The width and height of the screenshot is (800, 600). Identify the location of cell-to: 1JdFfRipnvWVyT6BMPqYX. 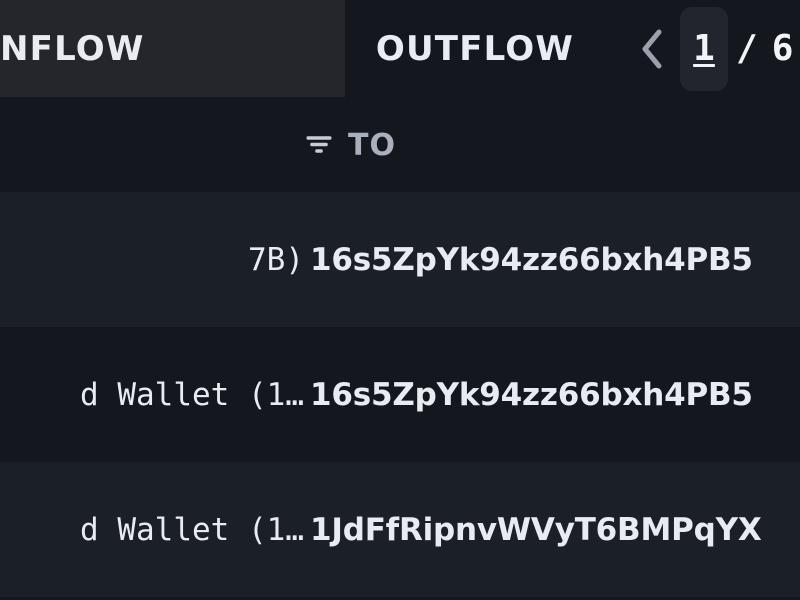
(555, 529).